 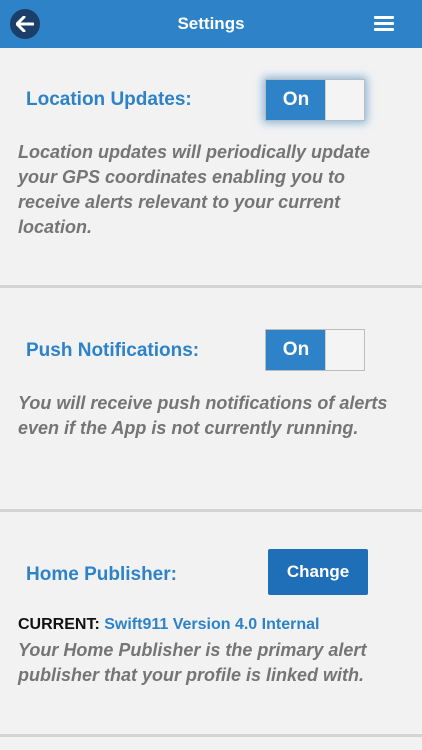 I want to click on current-publisher-line: CURRENT: Swift911 Version 4.0 Internal, so click(x=168, y=625).